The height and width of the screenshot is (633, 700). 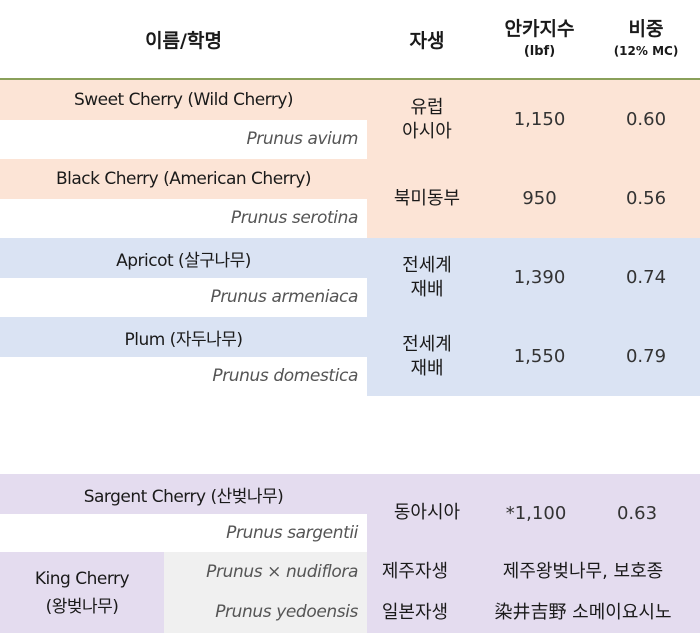 I want to click on king-sci-2: Prunus yedoensis, so click(x=286, y=612).